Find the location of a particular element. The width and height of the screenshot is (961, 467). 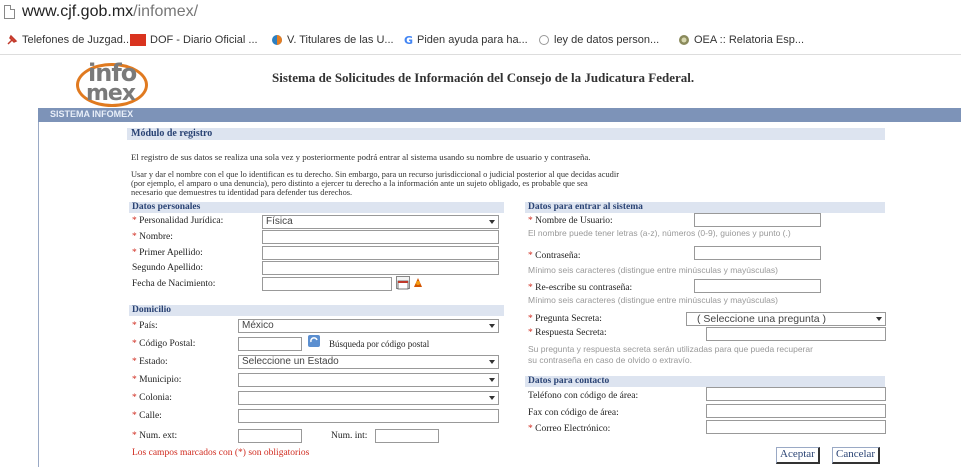

globe-icon is located at coordinates (277, 40).